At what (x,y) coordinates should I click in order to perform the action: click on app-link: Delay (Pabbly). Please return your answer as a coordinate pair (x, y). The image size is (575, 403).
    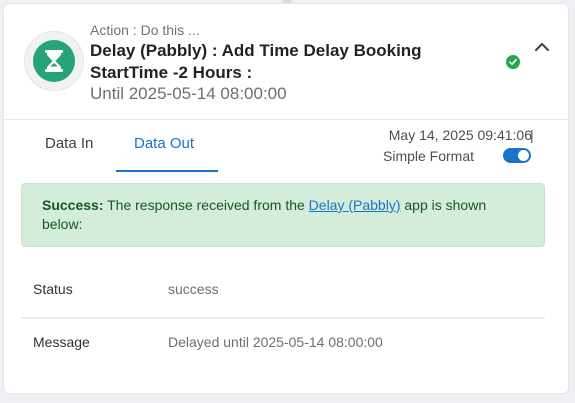
    Looking at the image, I should click on (355, 205).